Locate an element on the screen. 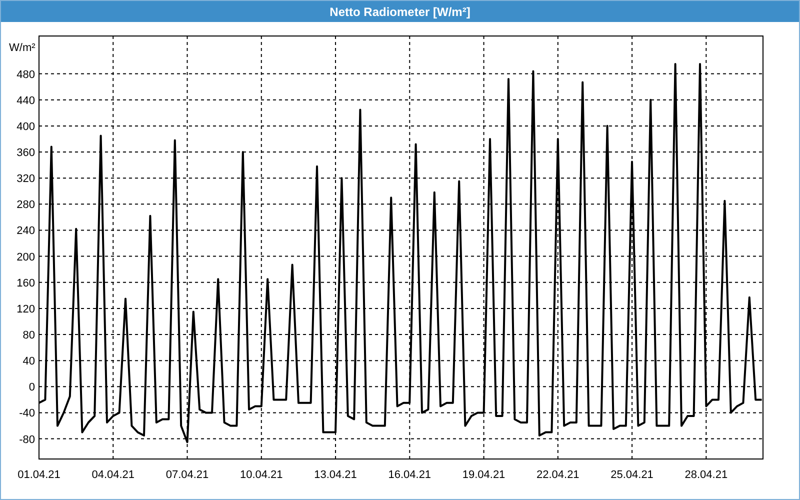 The width and height of the screenshot is (800, 500). y-tick-label: 320 is located at coordinates (25, 179).